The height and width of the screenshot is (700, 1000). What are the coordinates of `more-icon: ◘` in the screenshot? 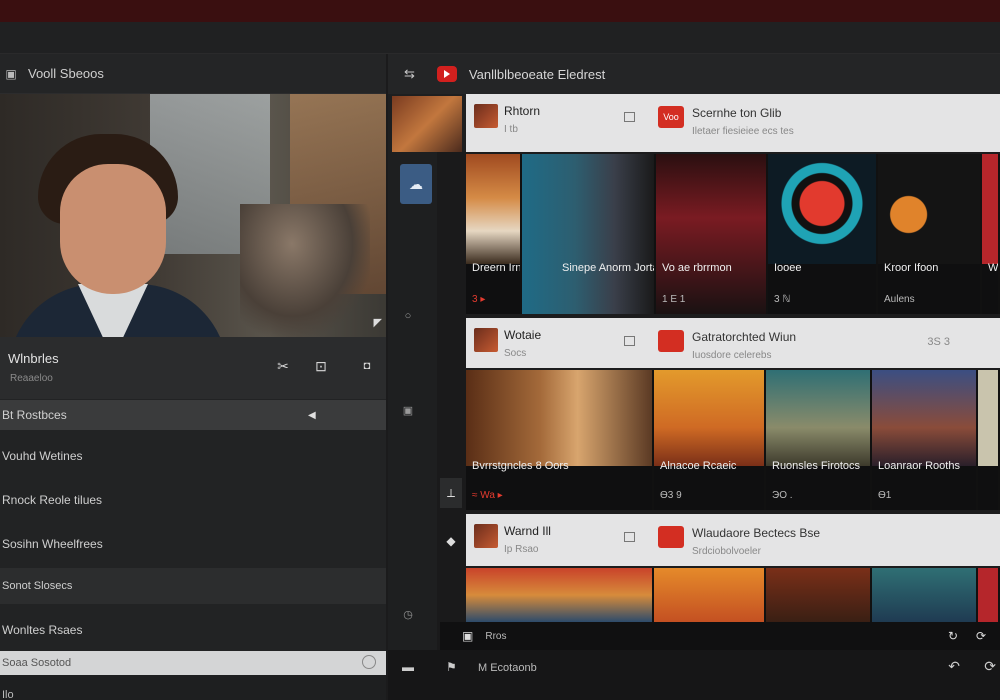 It's located at (367, 366).